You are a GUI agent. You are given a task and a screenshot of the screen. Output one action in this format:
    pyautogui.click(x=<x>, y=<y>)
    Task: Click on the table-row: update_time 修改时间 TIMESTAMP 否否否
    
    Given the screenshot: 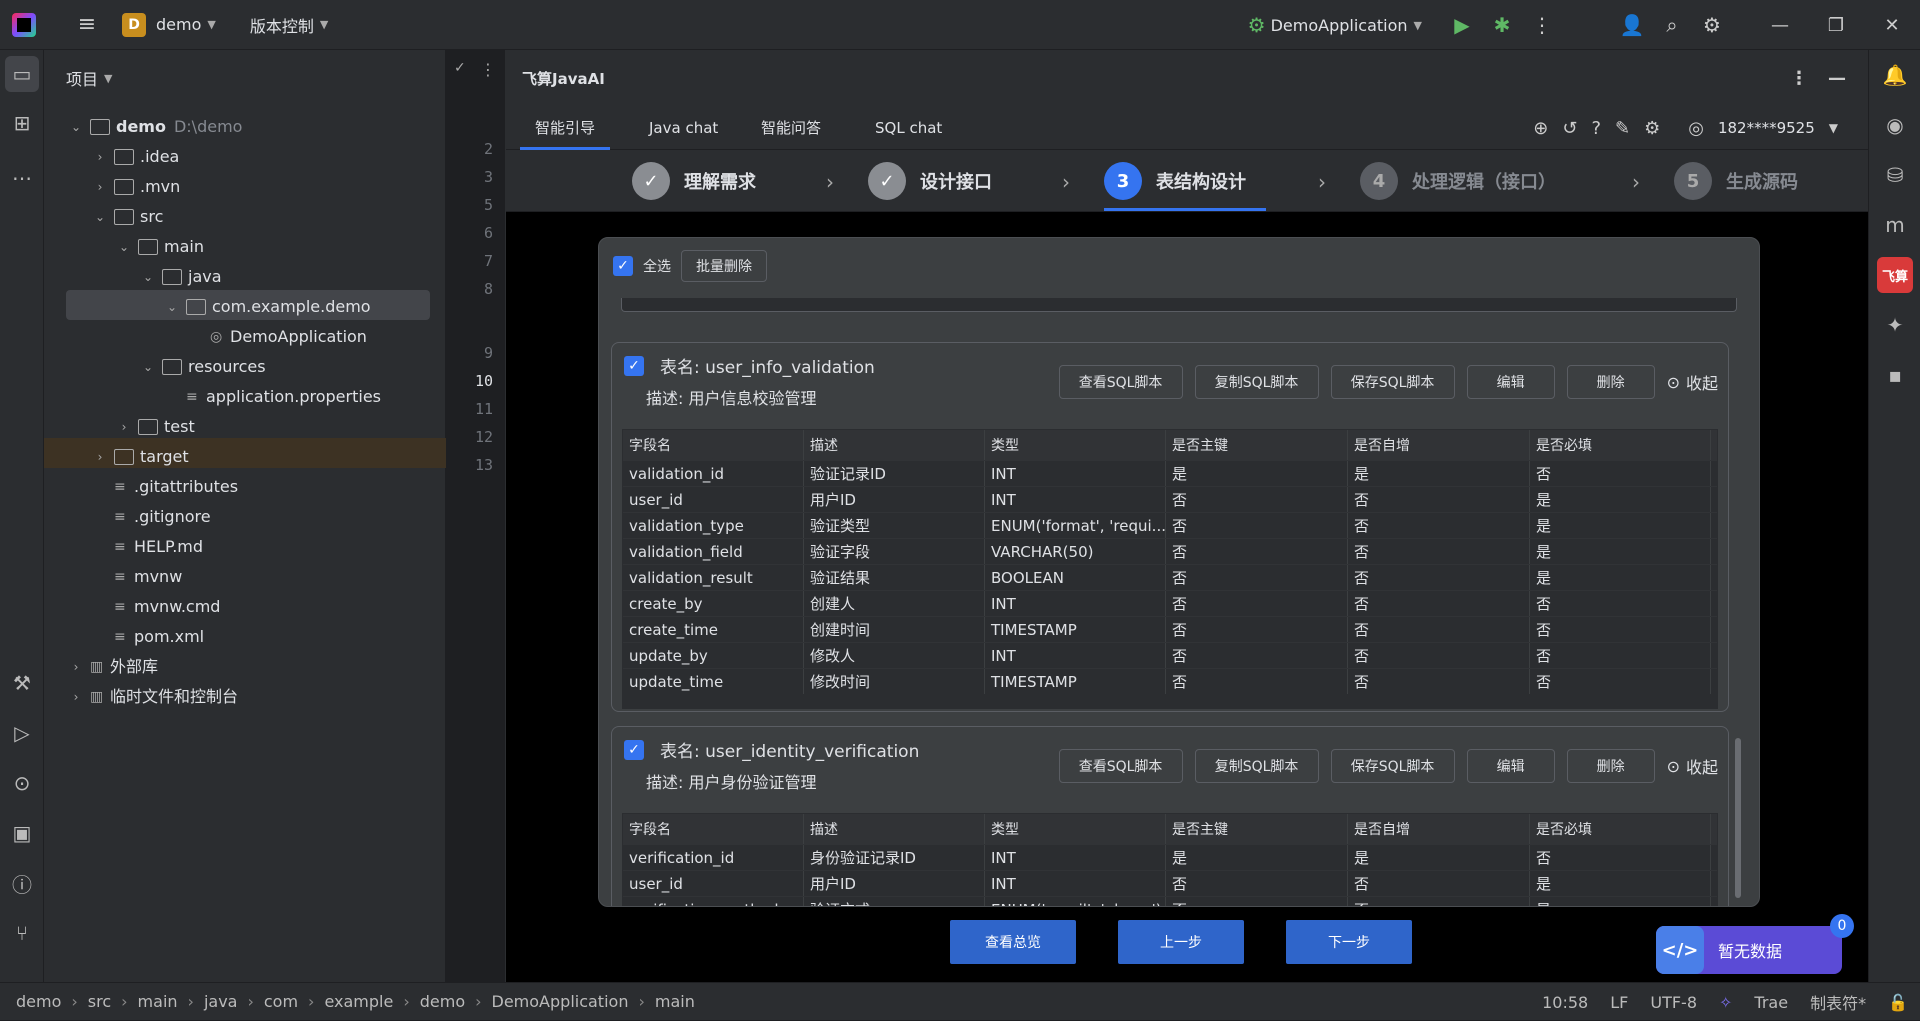 What is the action you would take?
    pyautogui.click(x=1170, y=681)
    